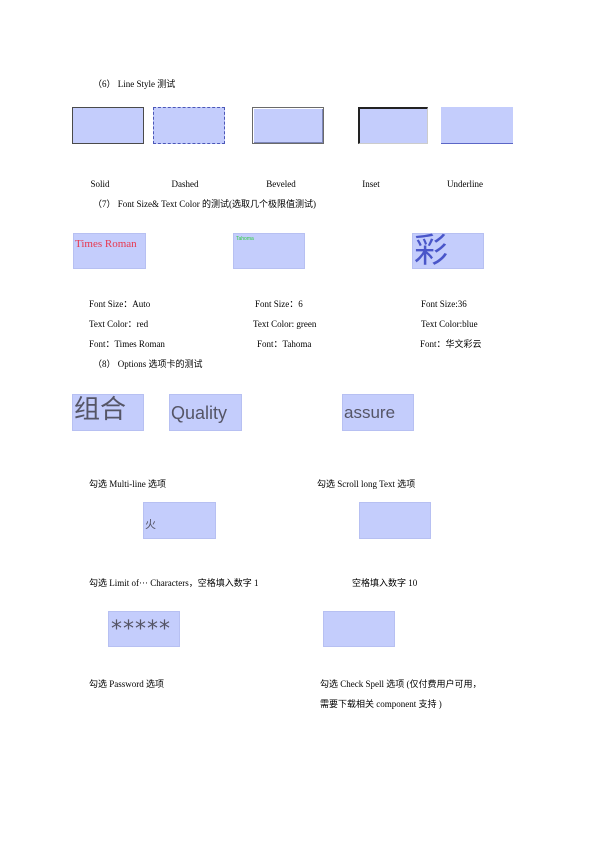 Image resolution: width=595 pixels, height=841 pixels. What do you see at coordinates (108, 125) in the screenshot?
I see `field-solid` at bounding box center [108, 125].